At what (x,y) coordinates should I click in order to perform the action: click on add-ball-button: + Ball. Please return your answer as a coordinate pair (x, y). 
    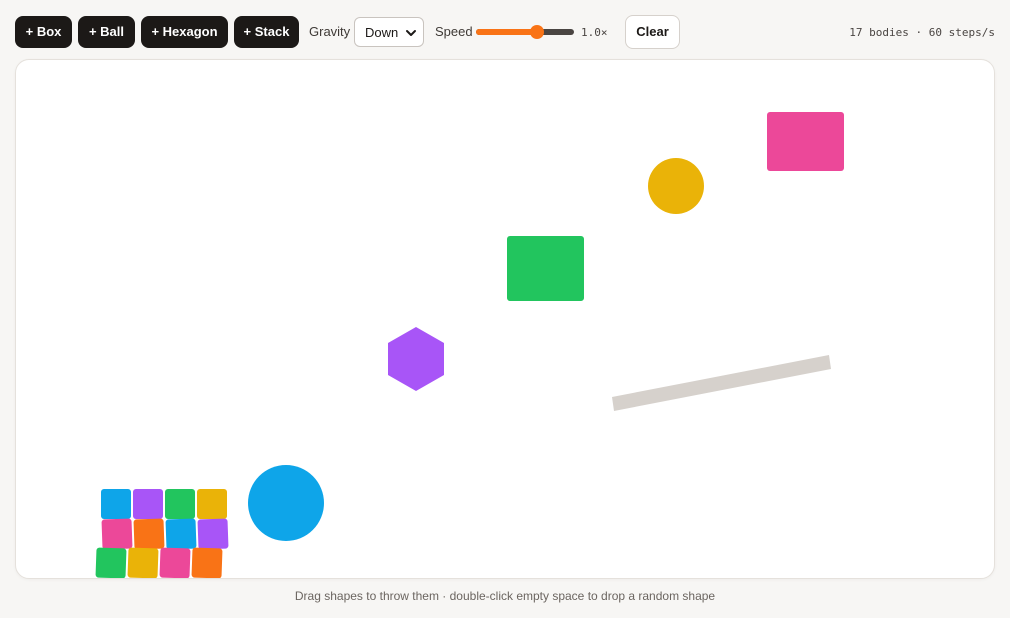
    Looking at the image, I should click on (106, 32).